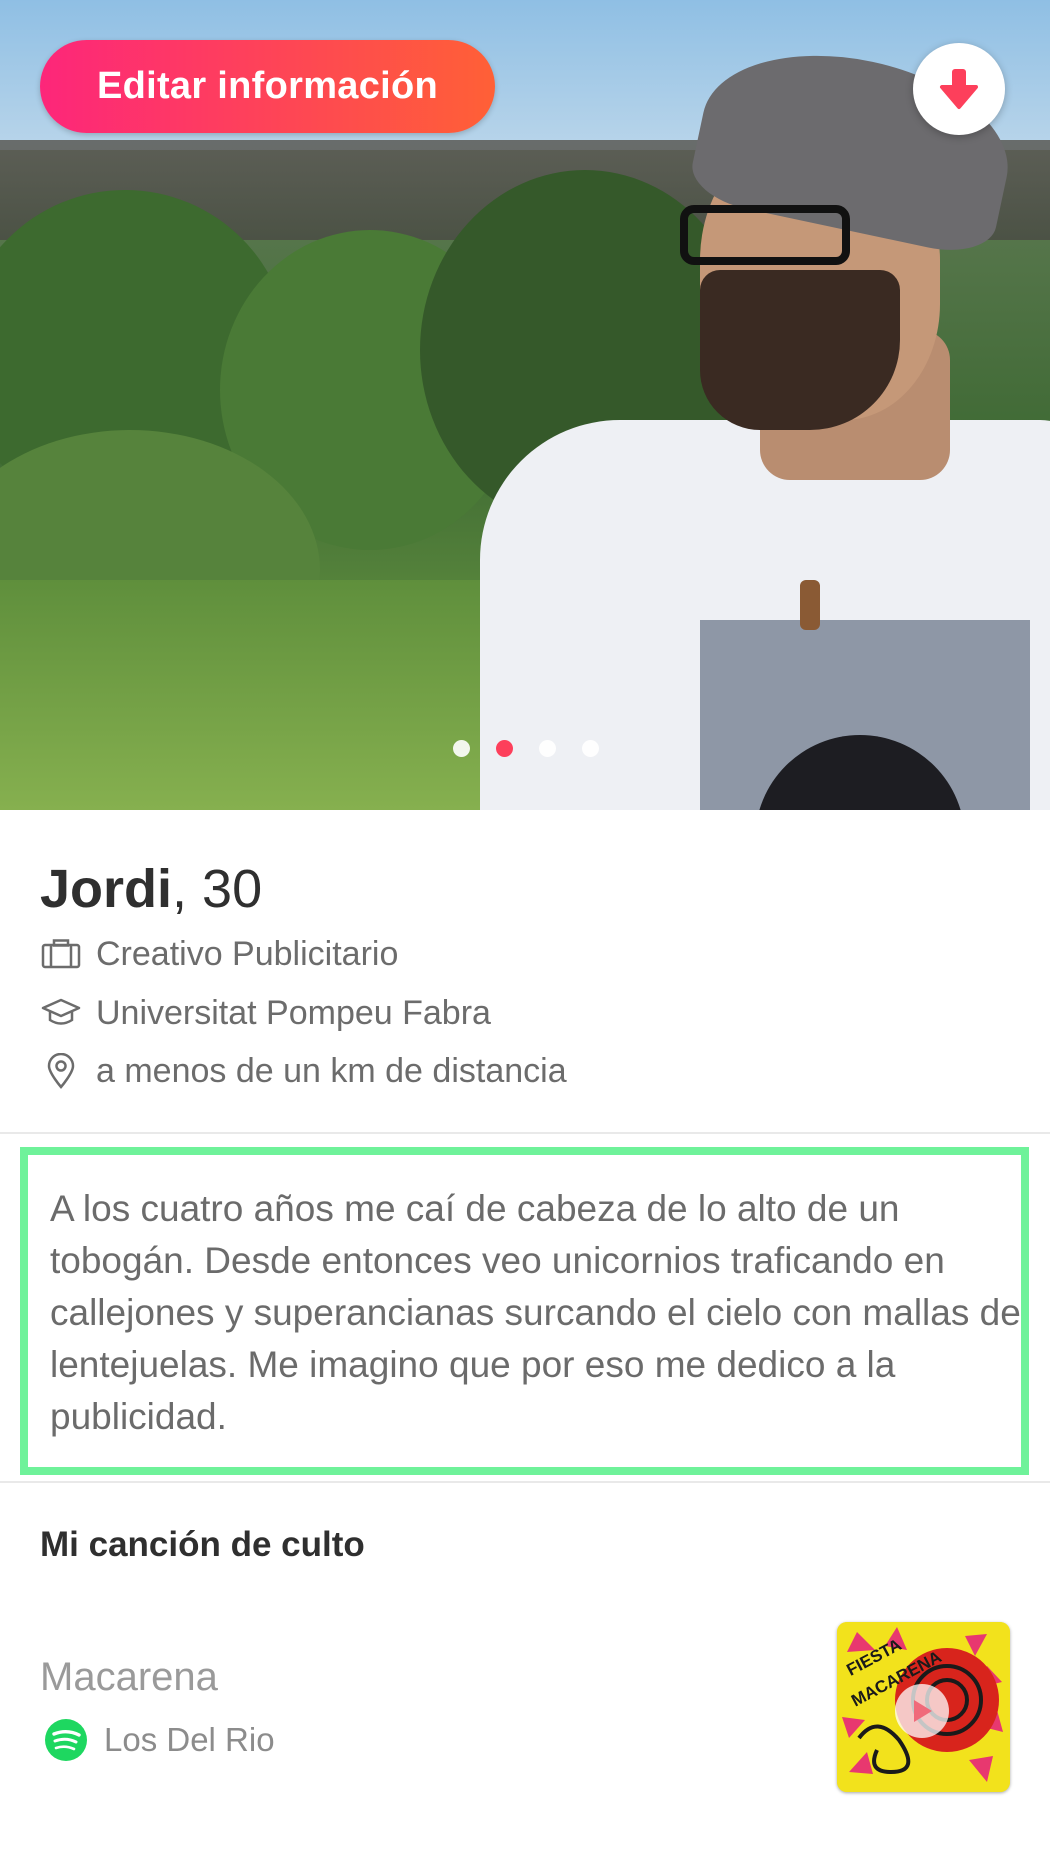  Describe the element at coordinates (217, 889) in the screenshot. I see `profile-age: , 30` at that location.